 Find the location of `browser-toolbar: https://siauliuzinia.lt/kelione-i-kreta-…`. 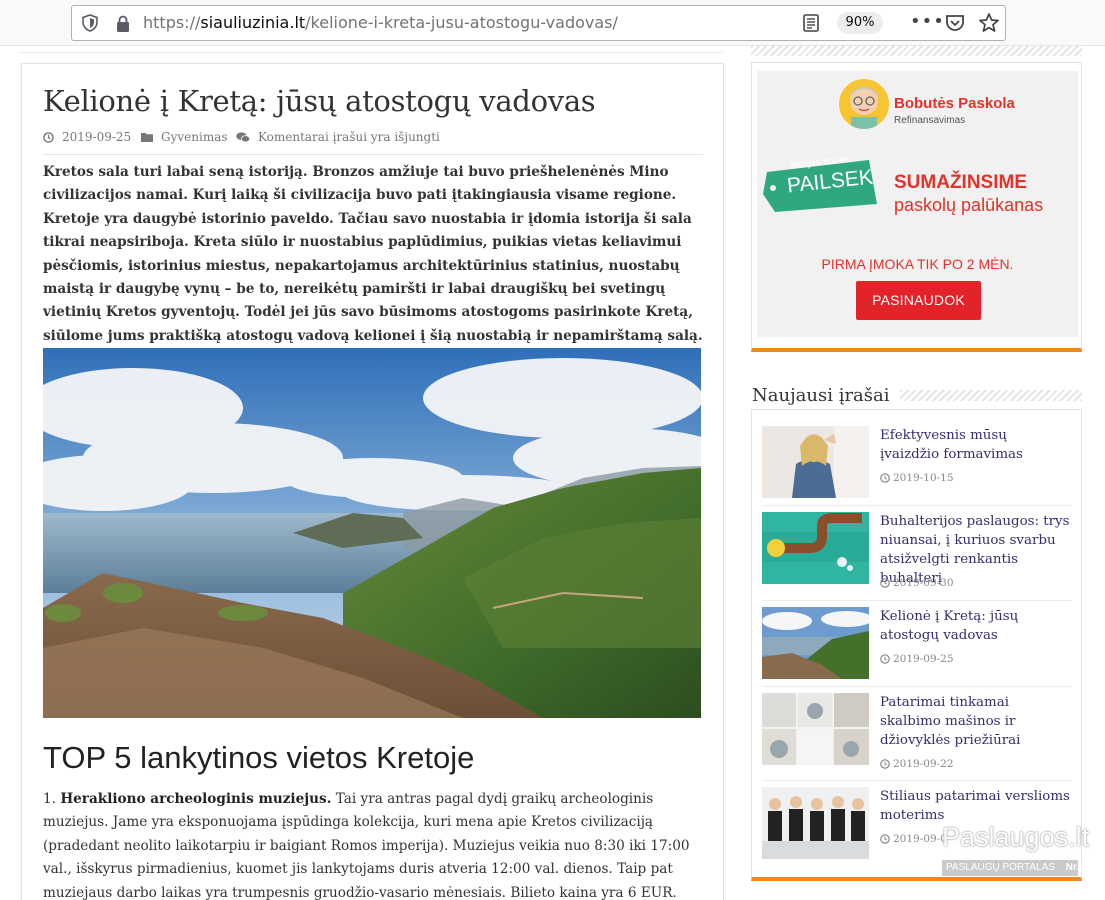

browser-toolbar: https://siauliuzinia.lt/kelione-i-kreta-… is located at coordinates (552, 23).